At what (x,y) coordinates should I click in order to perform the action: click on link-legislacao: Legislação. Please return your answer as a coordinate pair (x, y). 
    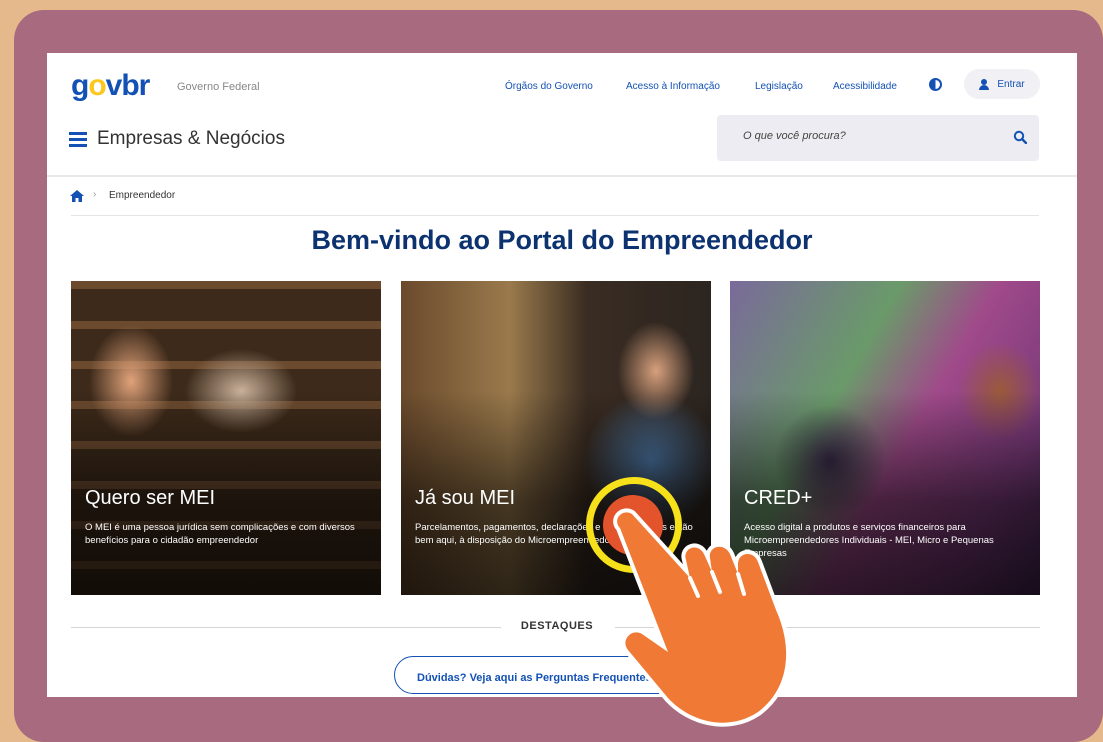
    Looking at the image, I should click on (779, 86).